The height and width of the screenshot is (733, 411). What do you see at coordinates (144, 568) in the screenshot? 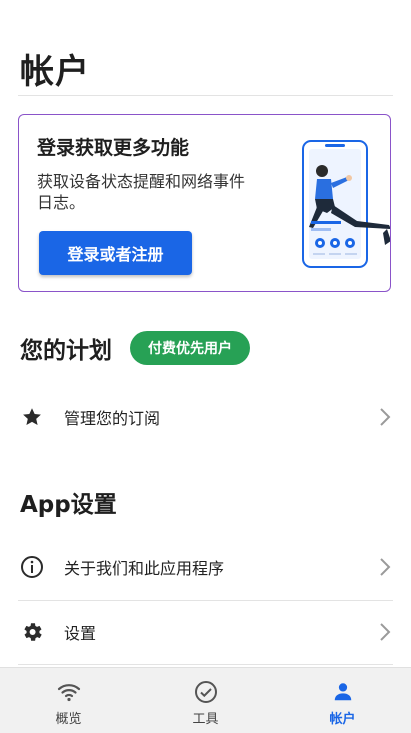
I see `about-us-label: 关于我们和此应用程序` at bounding box center [144, 568].